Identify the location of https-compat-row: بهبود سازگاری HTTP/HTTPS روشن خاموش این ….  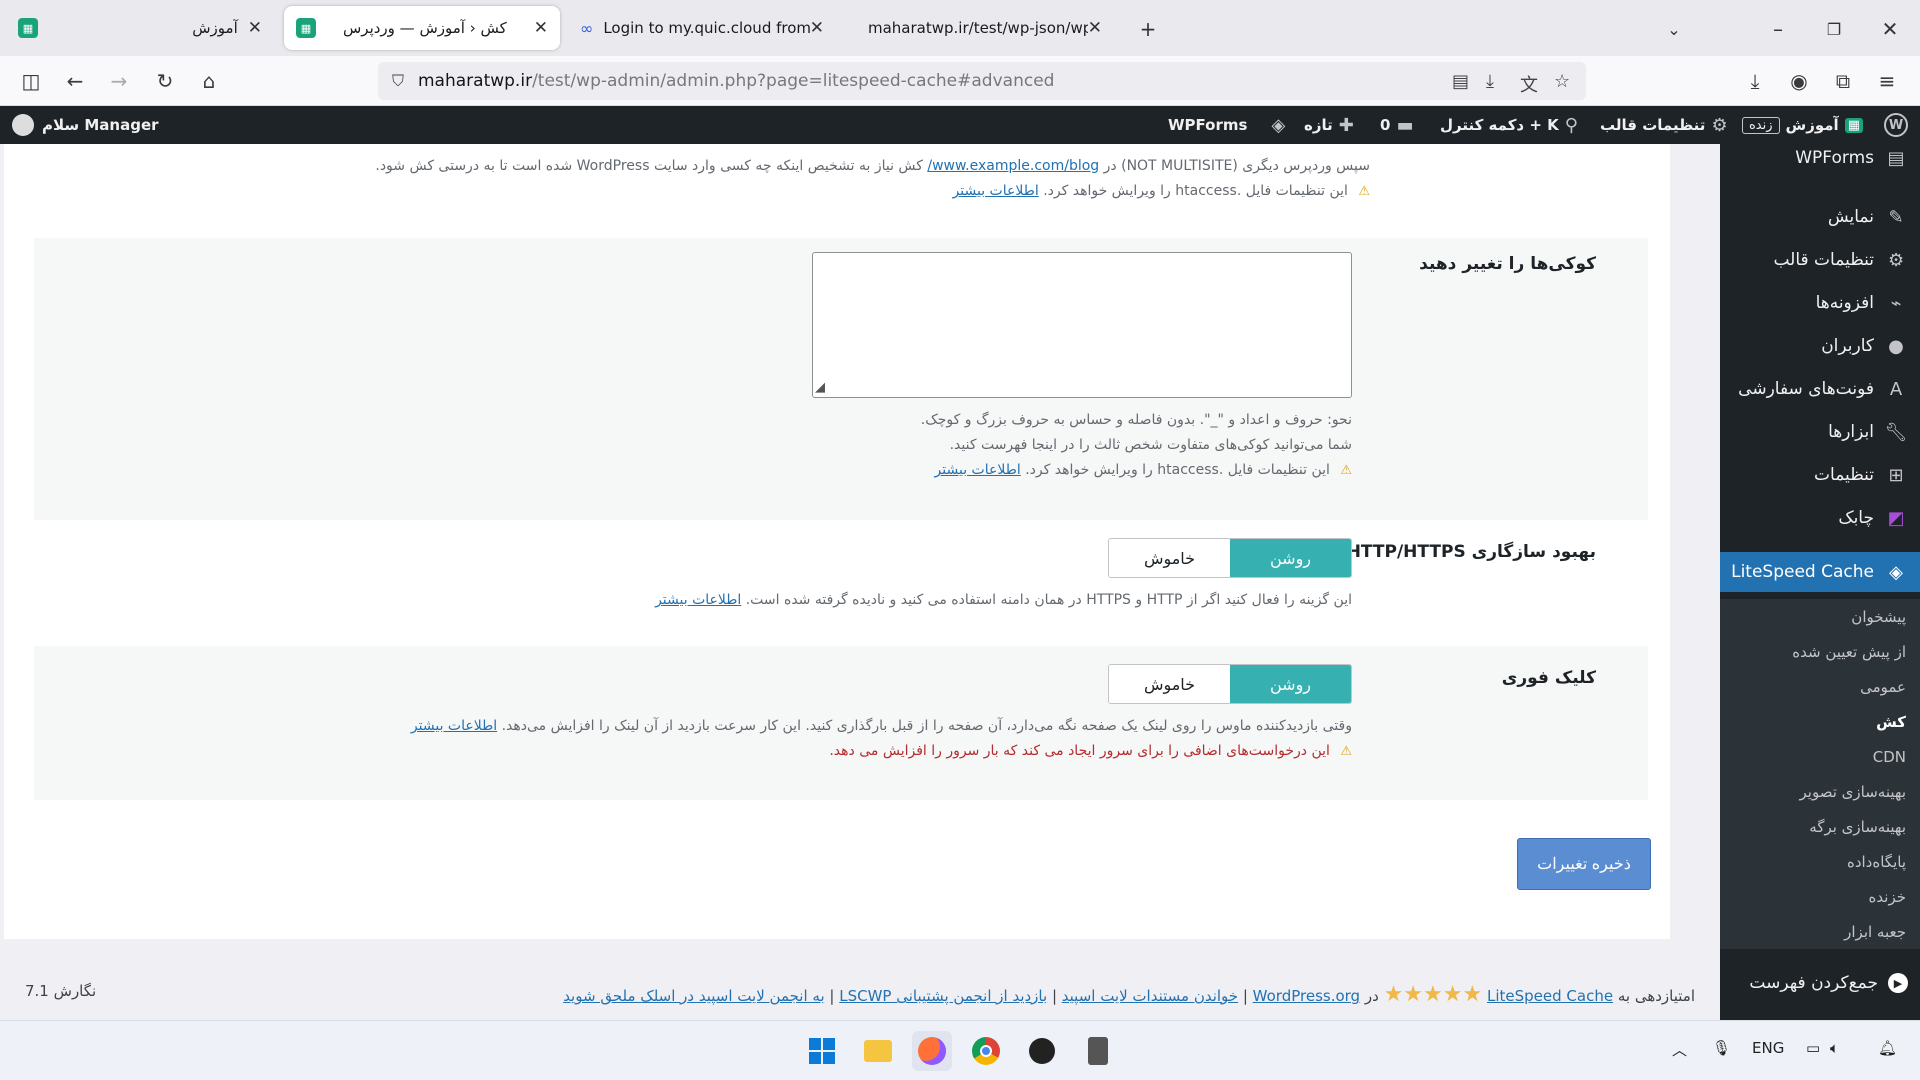
(841, 583).